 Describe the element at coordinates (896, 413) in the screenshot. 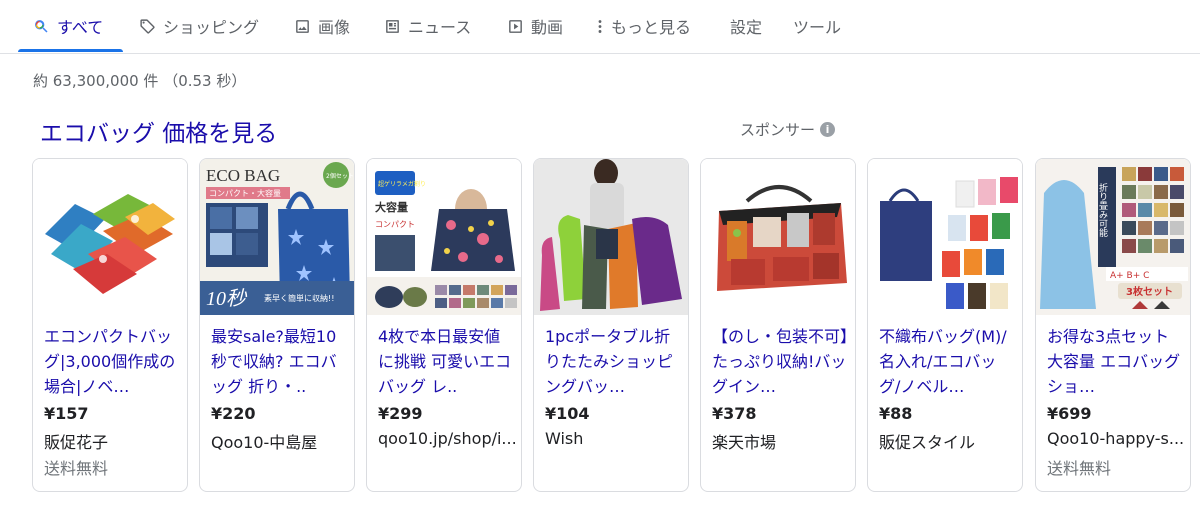

I see `product-price: ¥88` at that location.